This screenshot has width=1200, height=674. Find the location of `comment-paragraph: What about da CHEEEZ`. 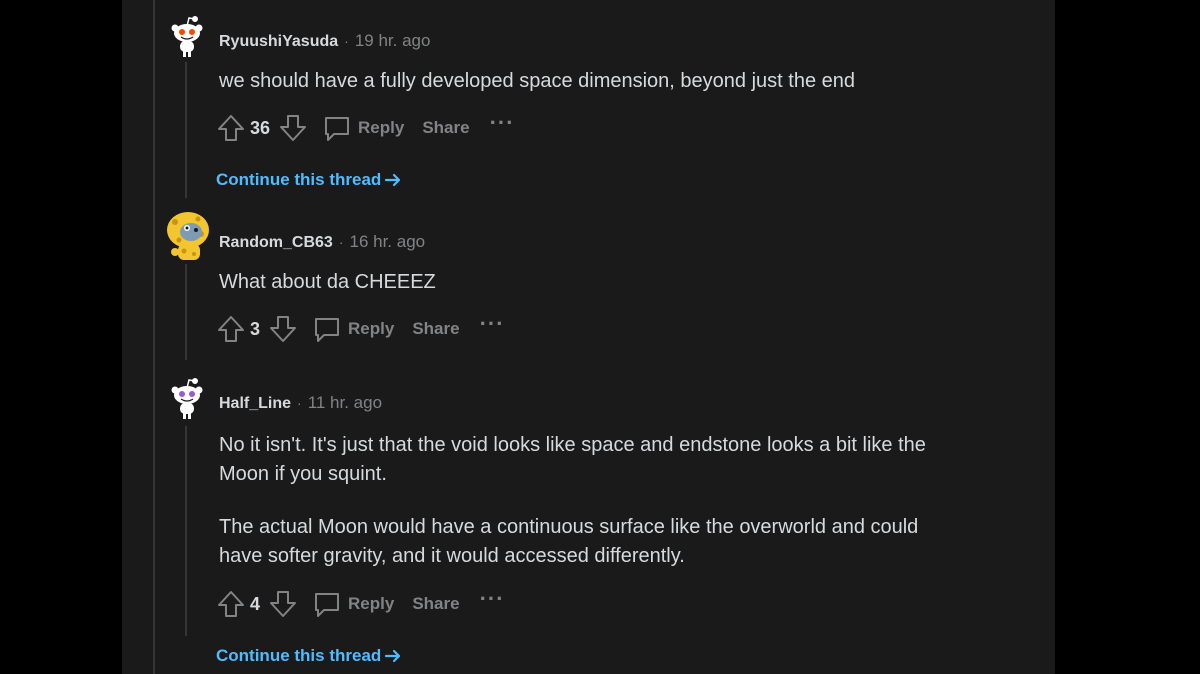

comment-paragraph: What about da CHEEEZ is located at coordinates (327, 282).